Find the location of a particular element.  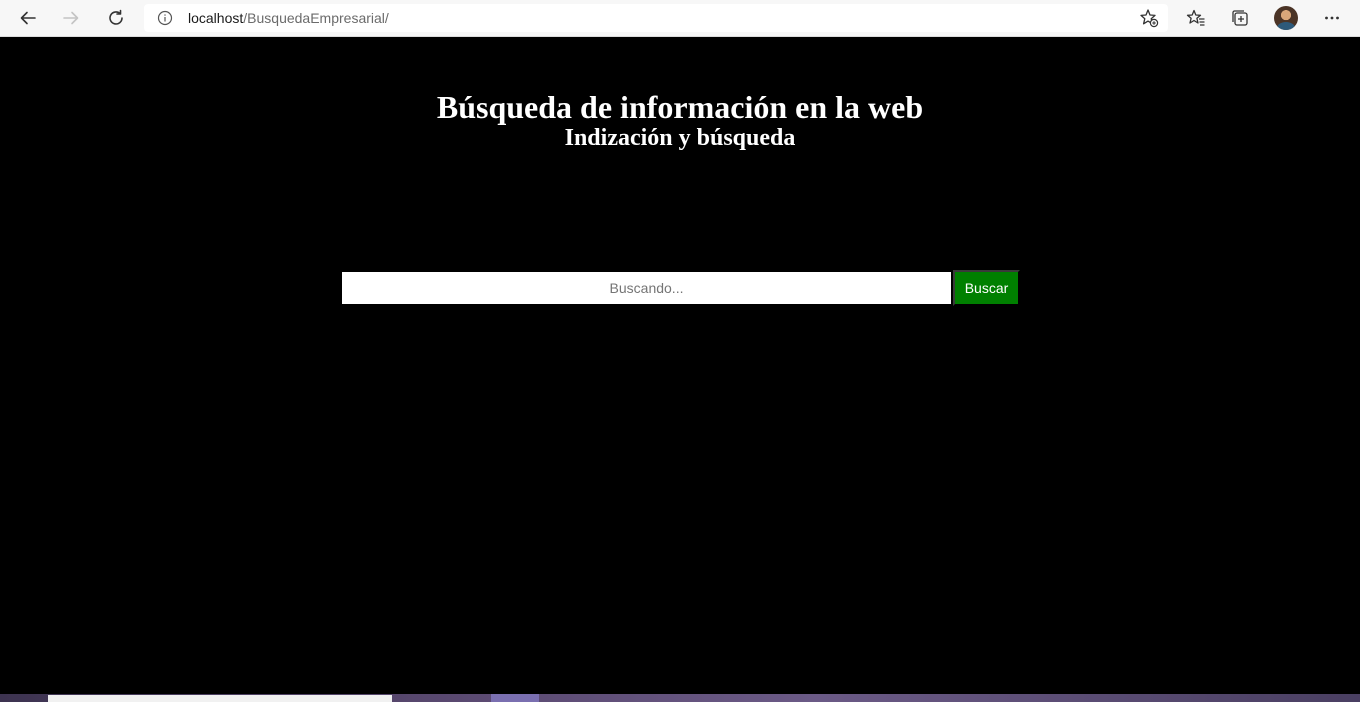

favorites-button is located at coordinates (1196, 18).